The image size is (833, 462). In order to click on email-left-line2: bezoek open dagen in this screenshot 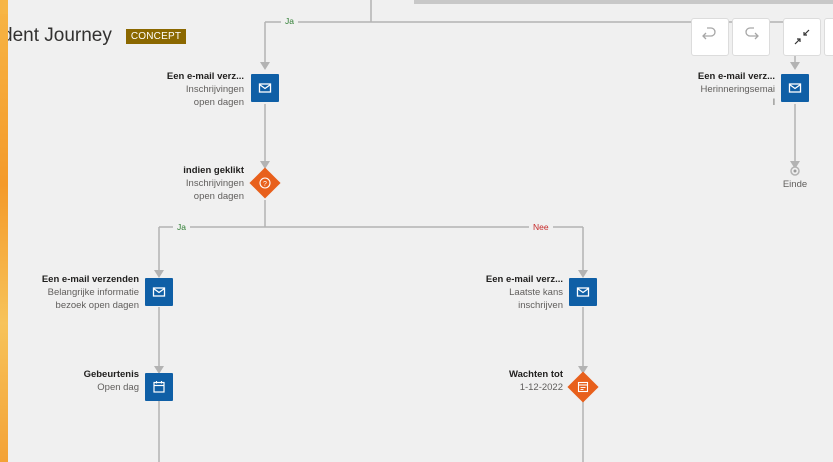, I will do `click(97, 305)`.